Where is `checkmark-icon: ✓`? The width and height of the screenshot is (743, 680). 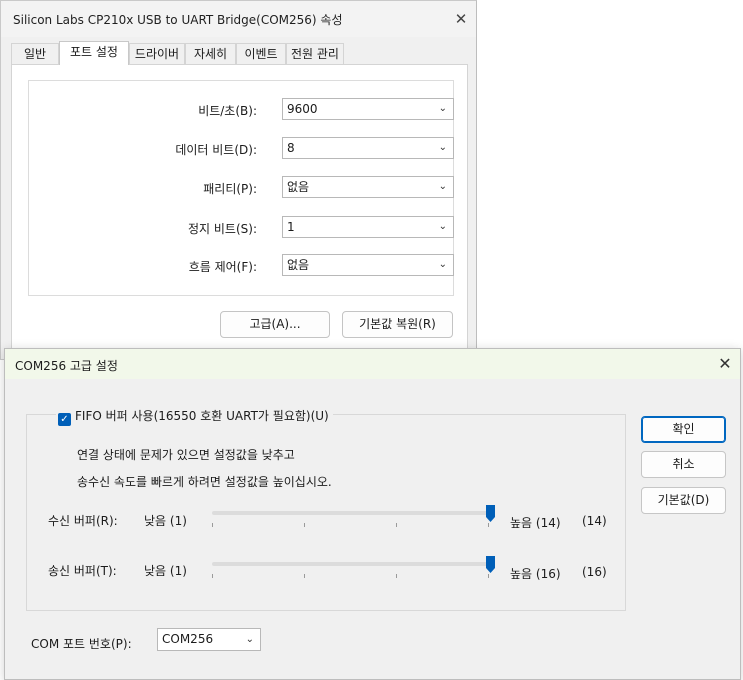
checkmark-icon: ✓ is located at coordinates (64, 419).